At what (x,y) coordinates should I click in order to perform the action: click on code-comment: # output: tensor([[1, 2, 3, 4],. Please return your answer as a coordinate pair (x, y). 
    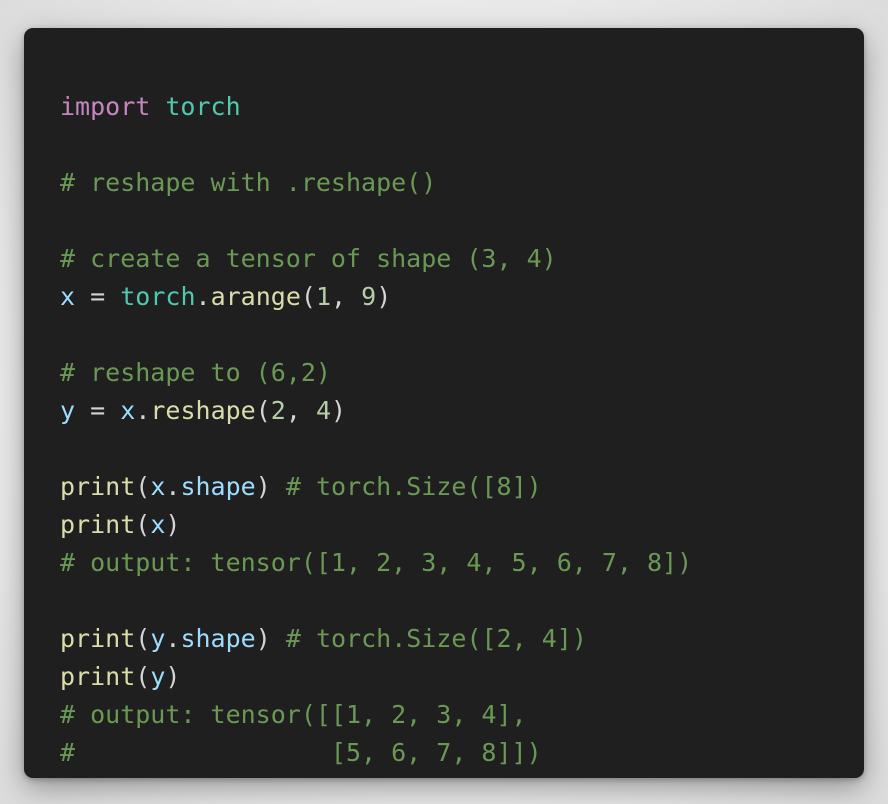
    Looking at the image, I should click on (293, 714).